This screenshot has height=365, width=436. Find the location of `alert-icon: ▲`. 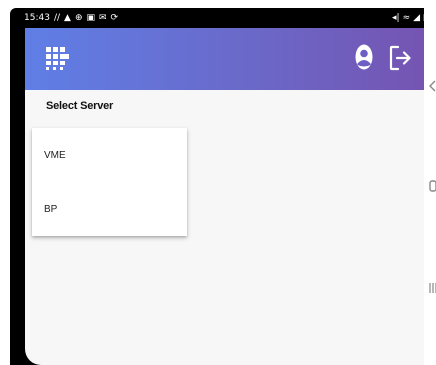

alert-icon: ▲ is located at coordinates (67, 18).